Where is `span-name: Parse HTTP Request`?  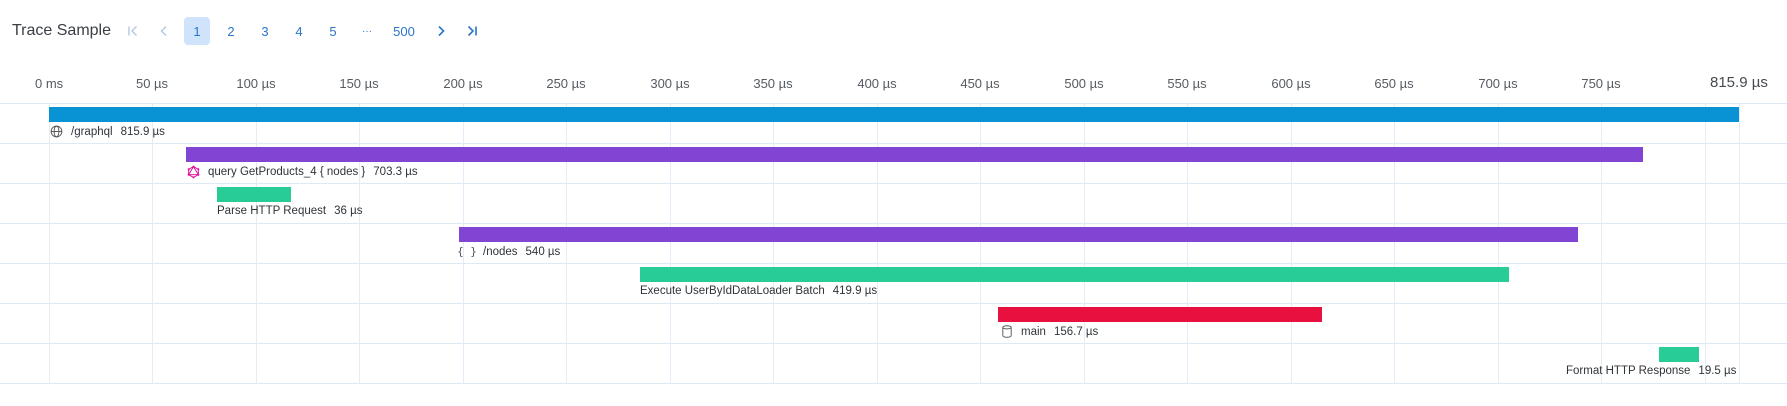
span-name: Parse HTTP Request is located at coordinates (272, 211).